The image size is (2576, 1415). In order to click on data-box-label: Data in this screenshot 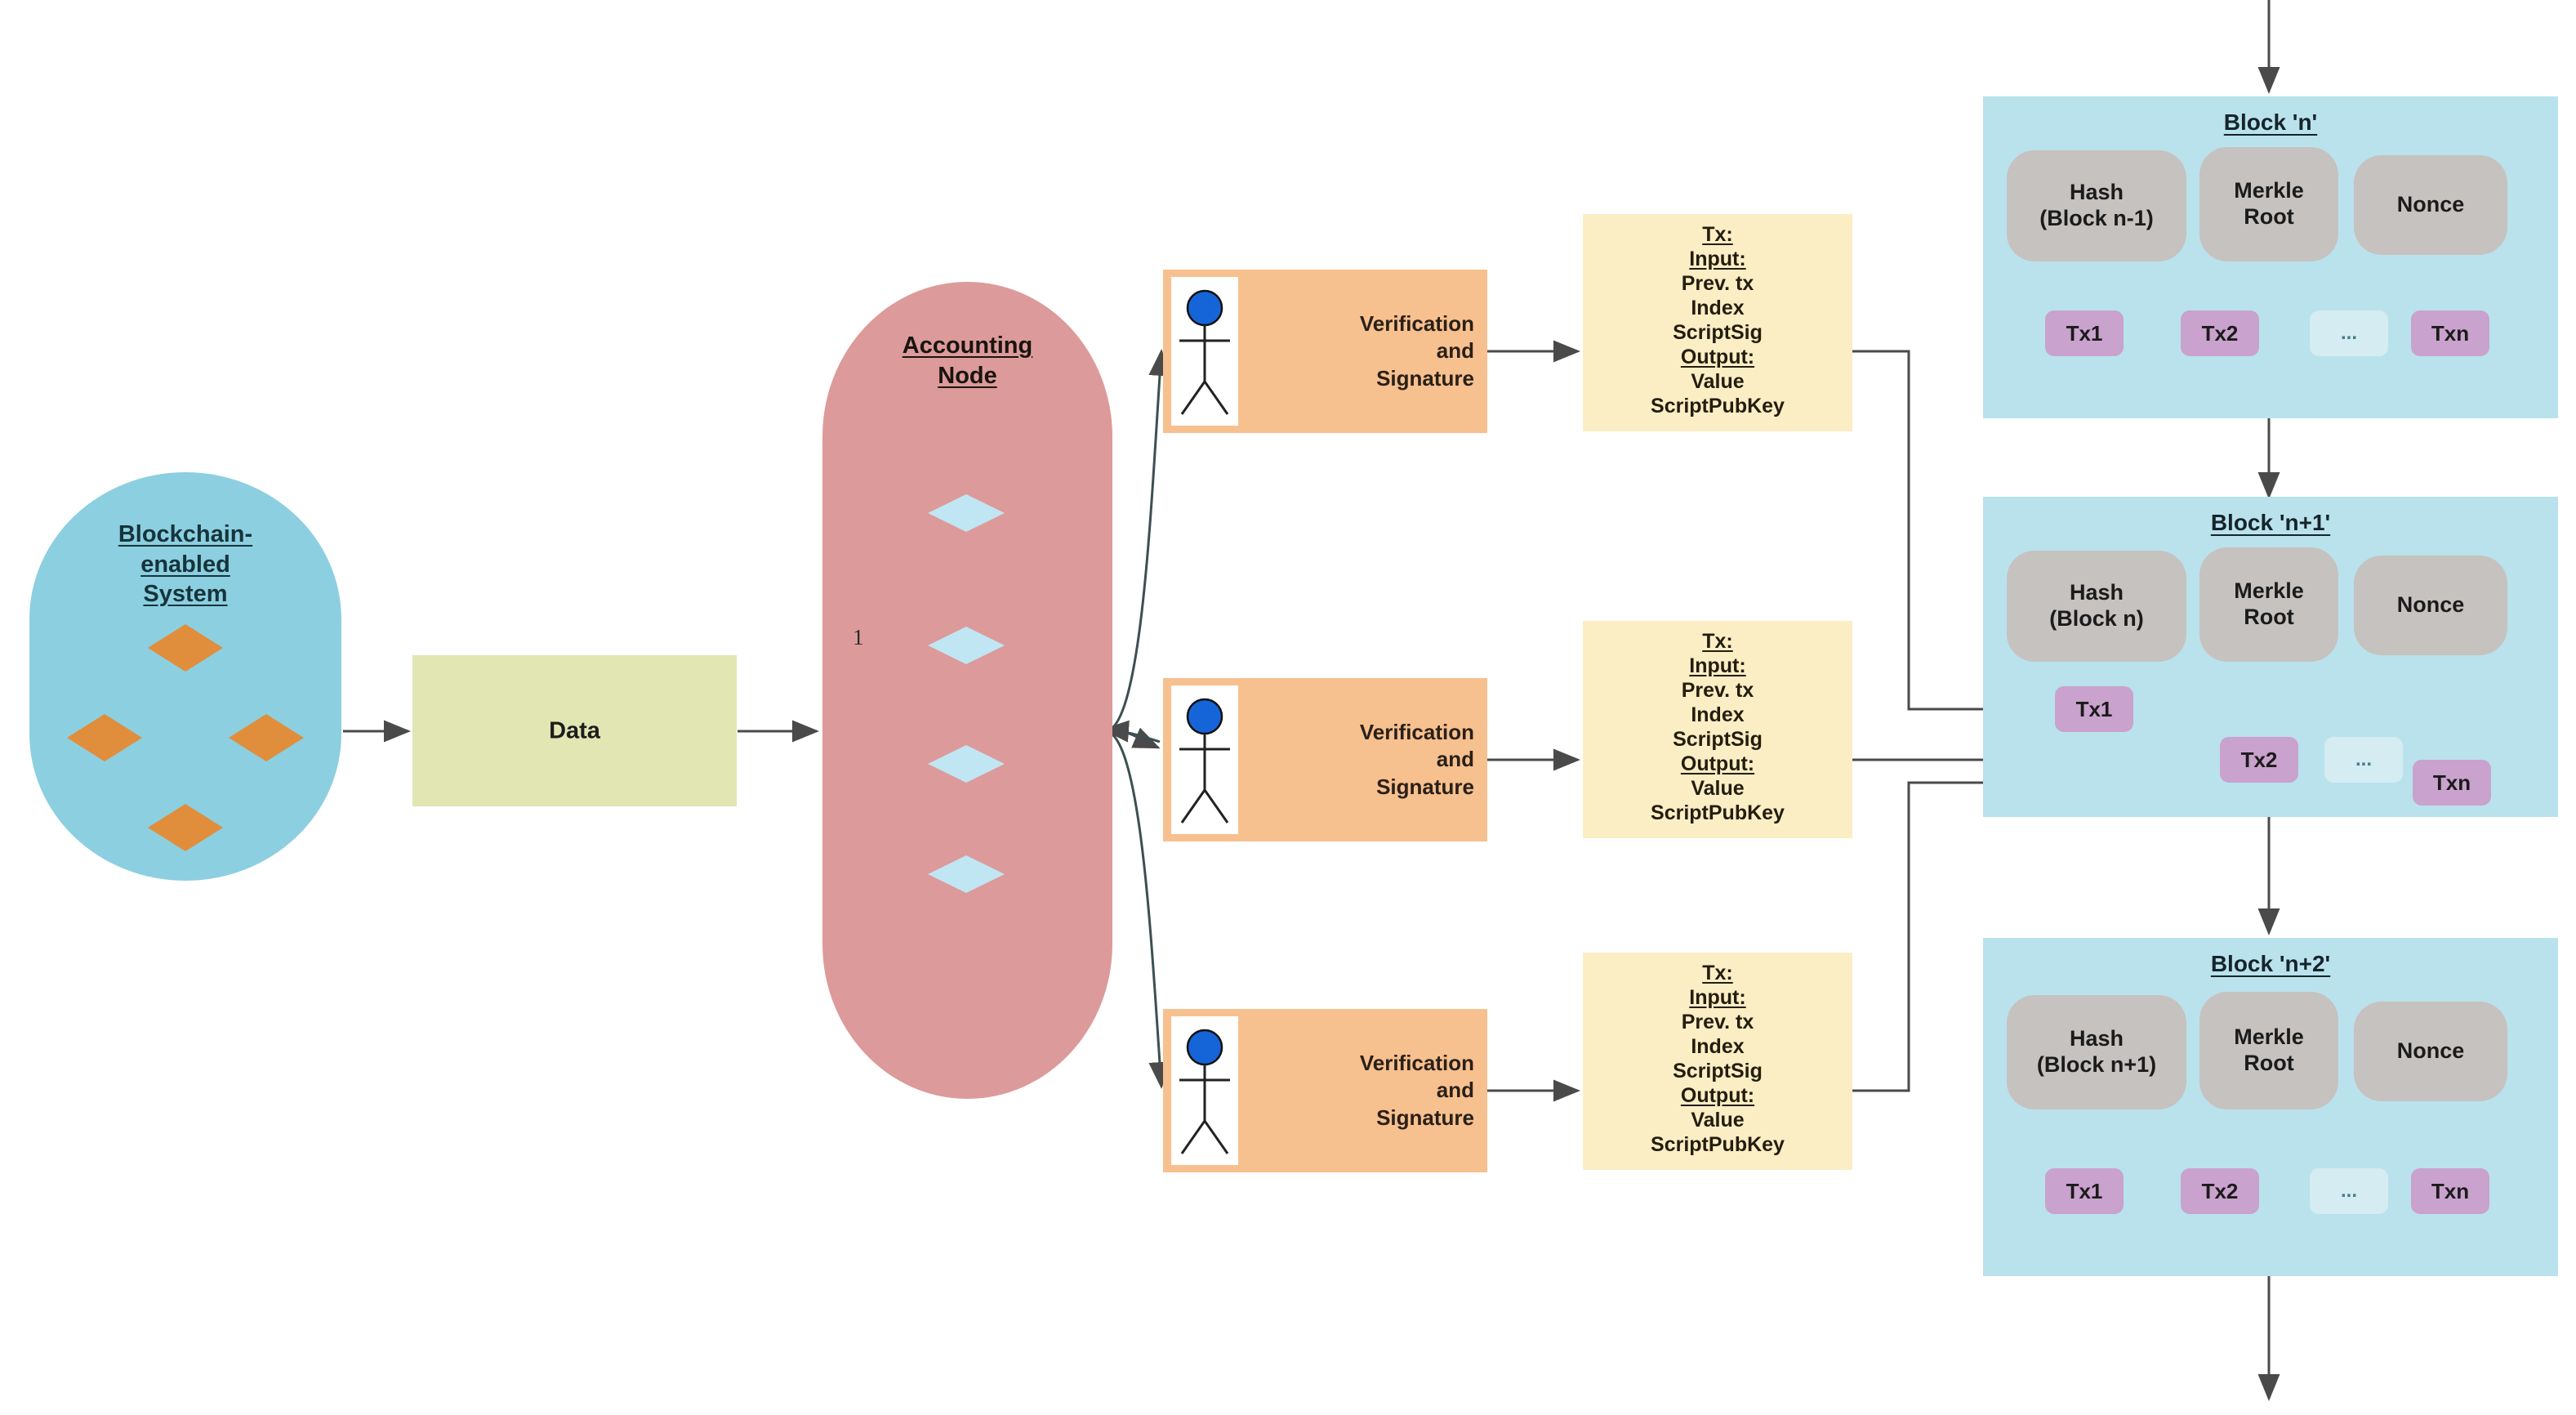, I will do `click(574, 730)`.